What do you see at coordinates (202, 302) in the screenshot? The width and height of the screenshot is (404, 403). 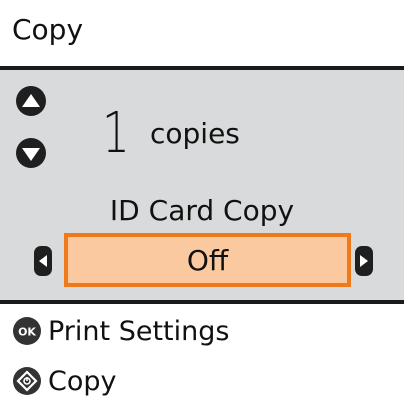 I see `divider-bottom` at bounding box center [202, 302].